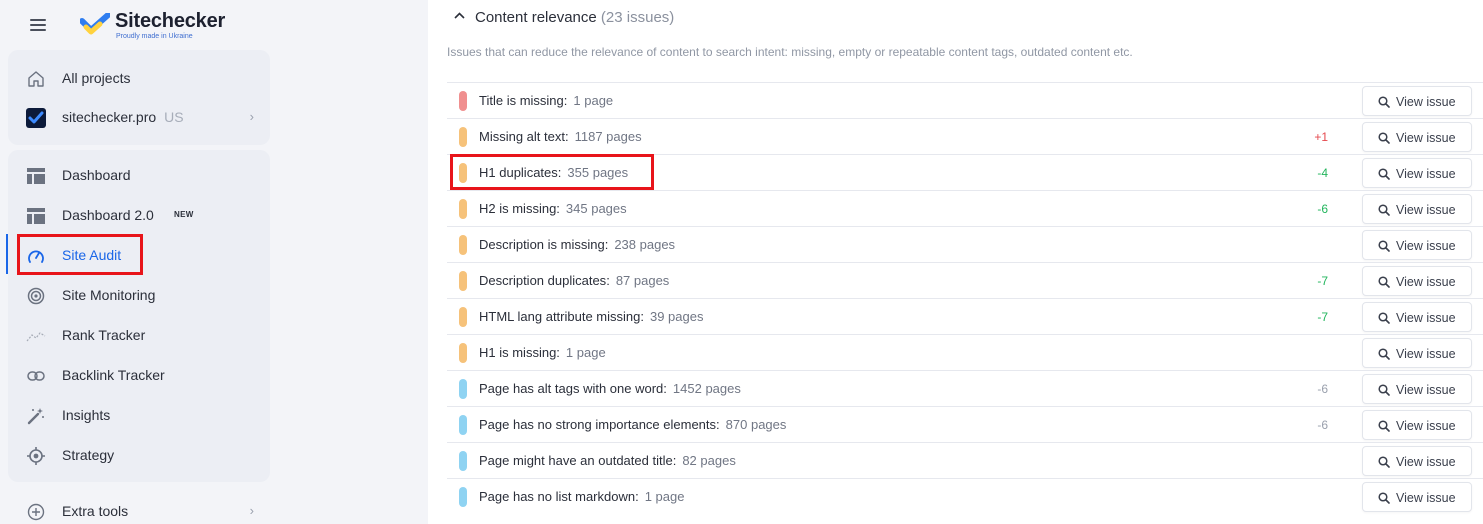 This screenshot has height=524, width=1483. Describe the element at coordinates (36, 336) in the screenshot. I see `trend-line-icon` at that location.